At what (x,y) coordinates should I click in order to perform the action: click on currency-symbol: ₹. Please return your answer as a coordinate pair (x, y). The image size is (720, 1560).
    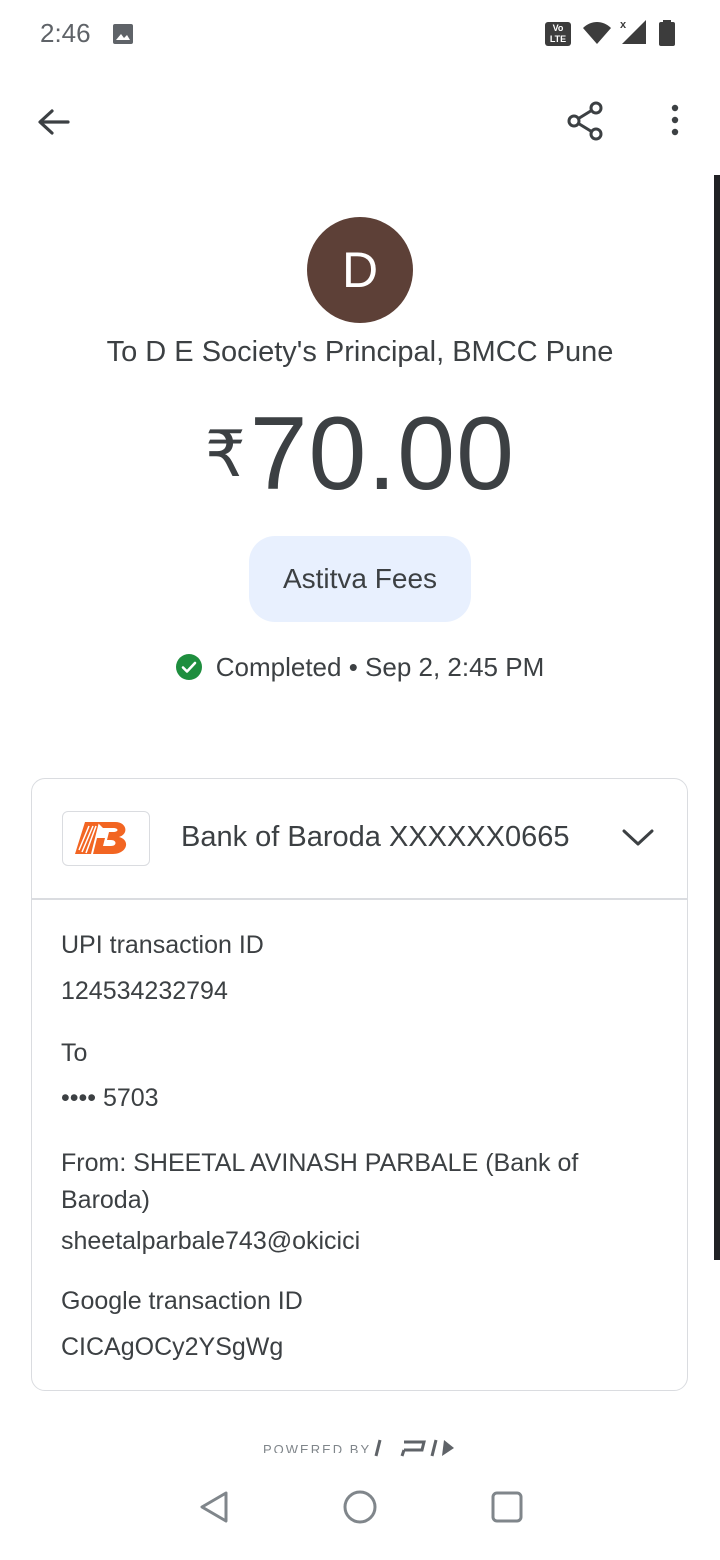
    Looking at the image, I should click on (225, 454).